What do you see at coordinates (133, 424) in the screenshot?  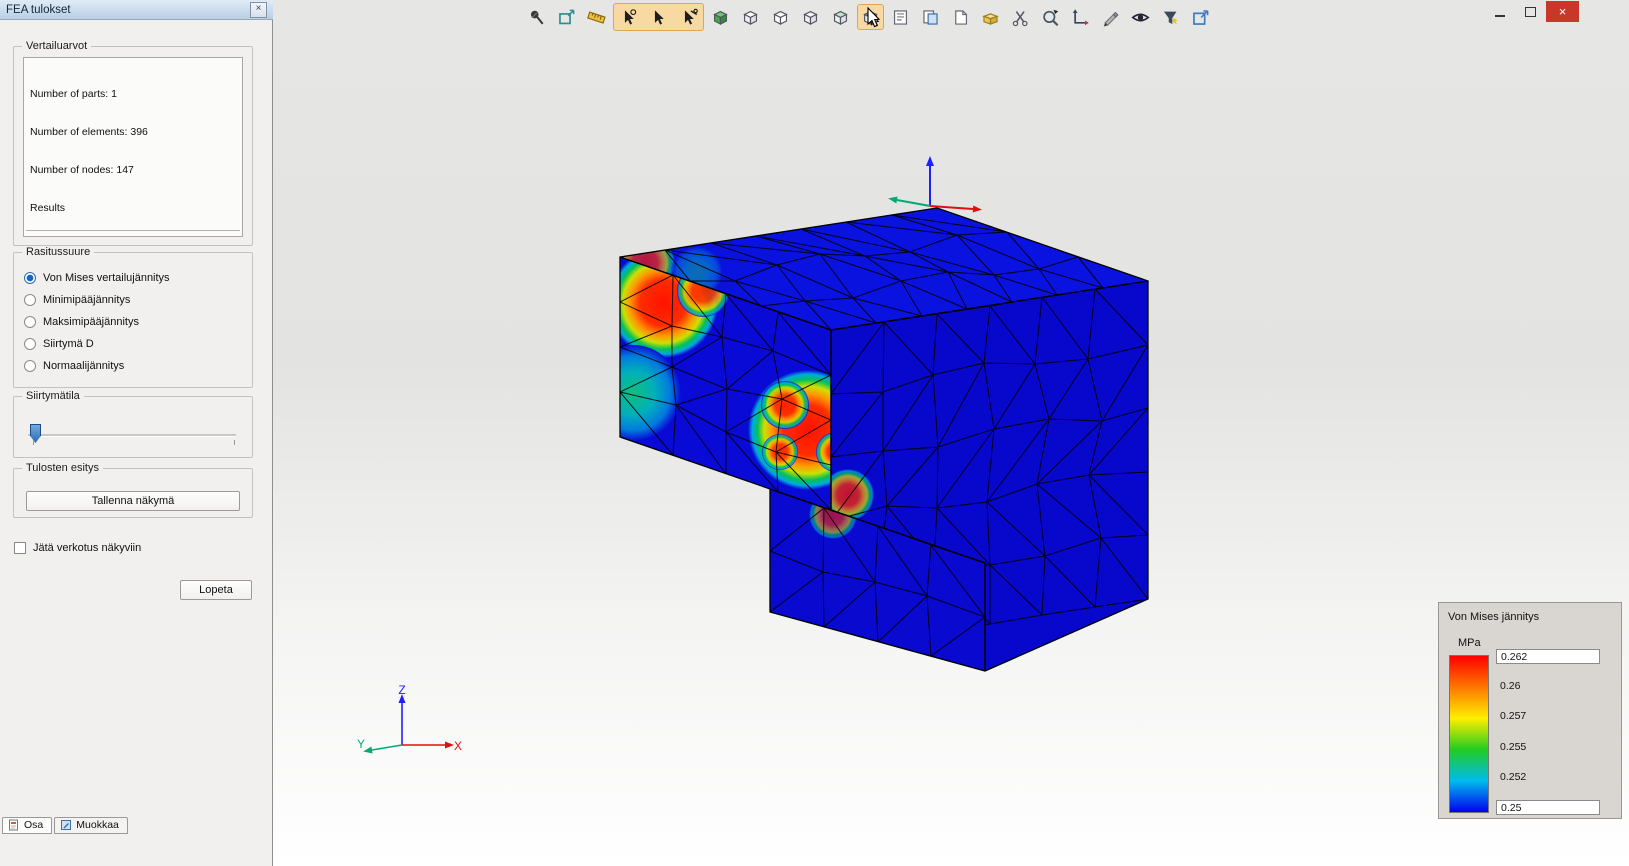 I see `group-displacement-state: Siirtymätila` at bounding box center [133, 424].